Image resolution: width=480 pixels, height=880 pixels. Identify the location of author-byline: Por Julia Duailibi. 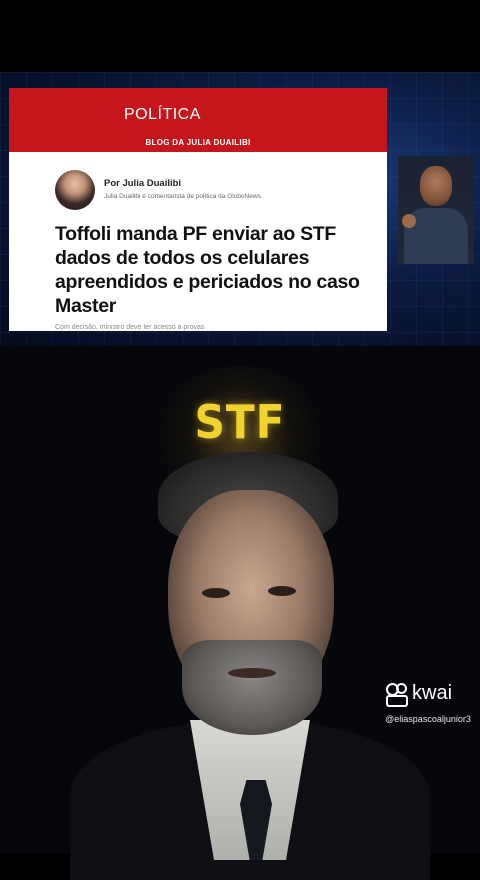
(143, 183).